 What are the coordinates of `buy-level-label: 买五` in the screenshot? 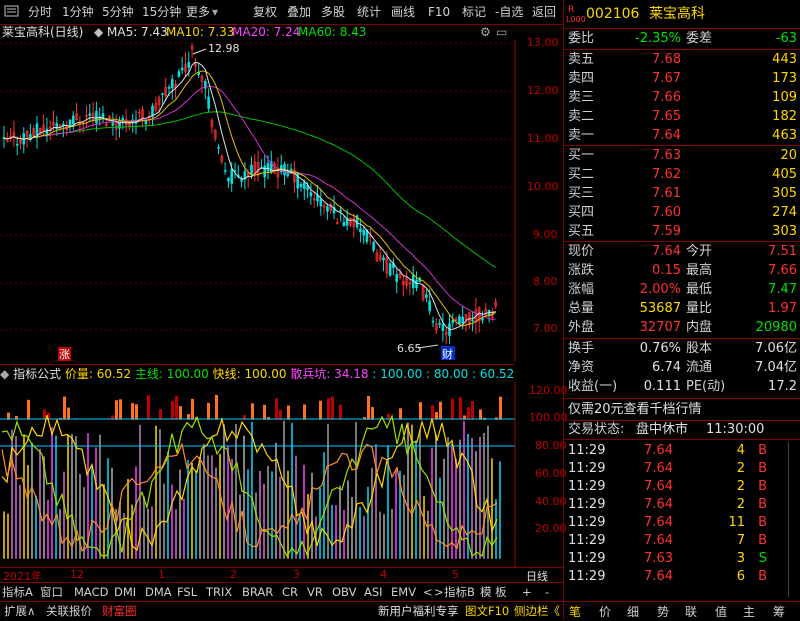 It's located at (581, 232).